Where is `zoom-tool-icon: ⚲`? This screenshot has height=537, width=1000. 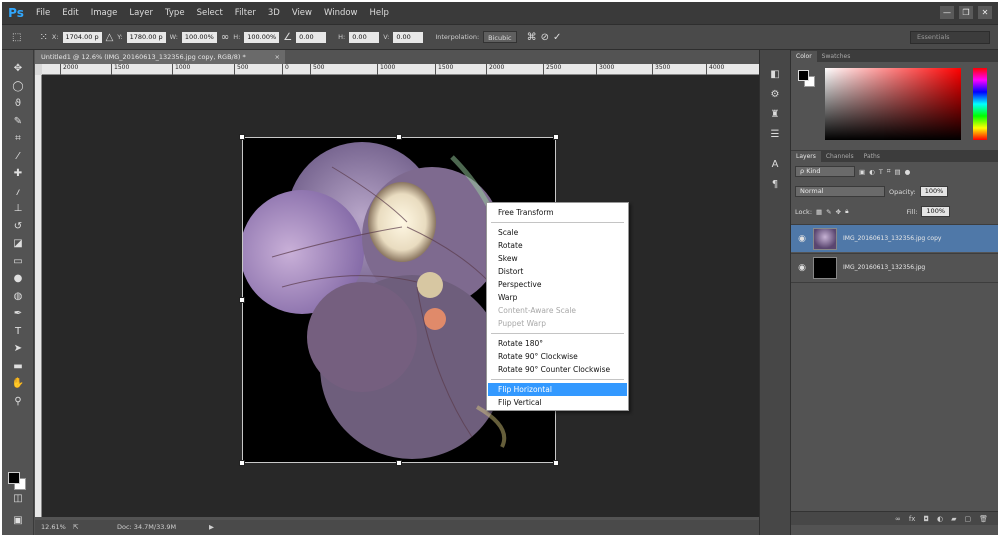 zoom-tool-icon: ⚲ is located at coordinates (18, 402).